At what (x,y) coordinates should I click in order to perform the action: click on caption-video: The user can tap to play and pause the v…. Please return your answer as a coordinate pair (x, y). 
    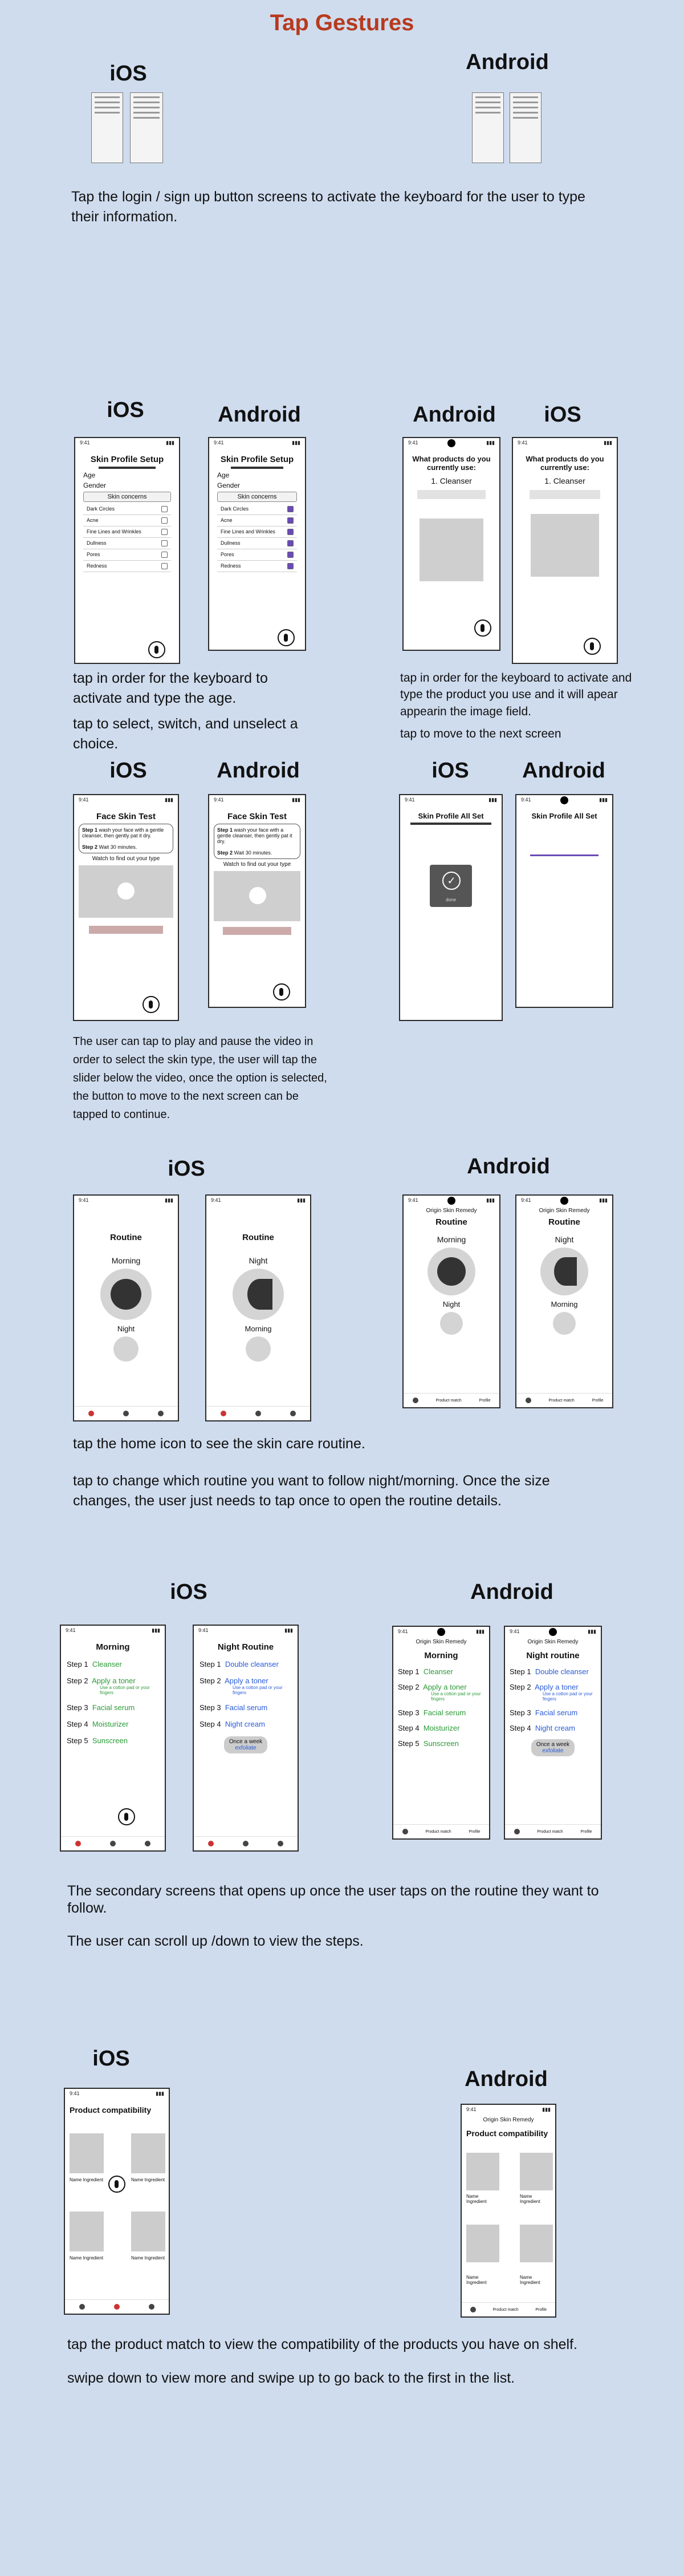
    Looking at the image, I should click on (200, 1078).